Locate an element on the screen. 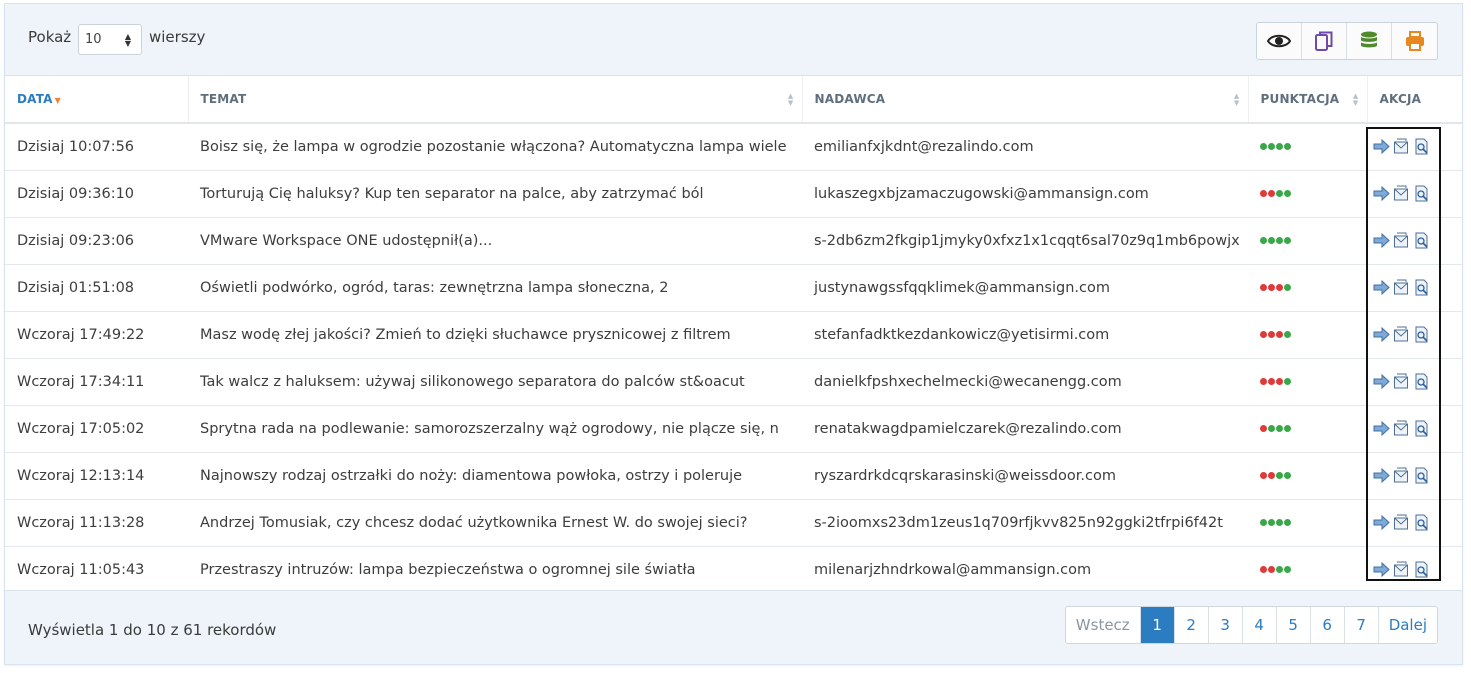  column-visibility-button is located at coordinates (1279, 41).